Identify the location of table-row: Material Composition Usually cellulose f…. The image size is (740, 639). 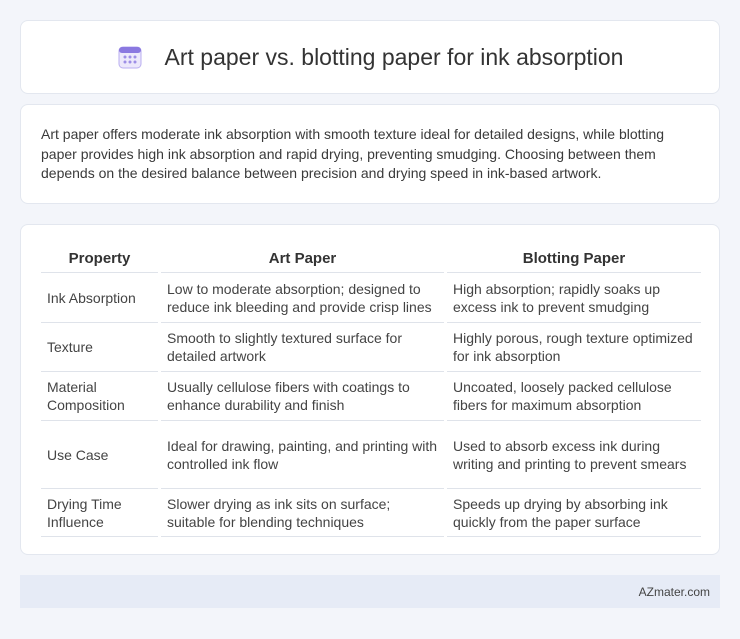
(371, 396).